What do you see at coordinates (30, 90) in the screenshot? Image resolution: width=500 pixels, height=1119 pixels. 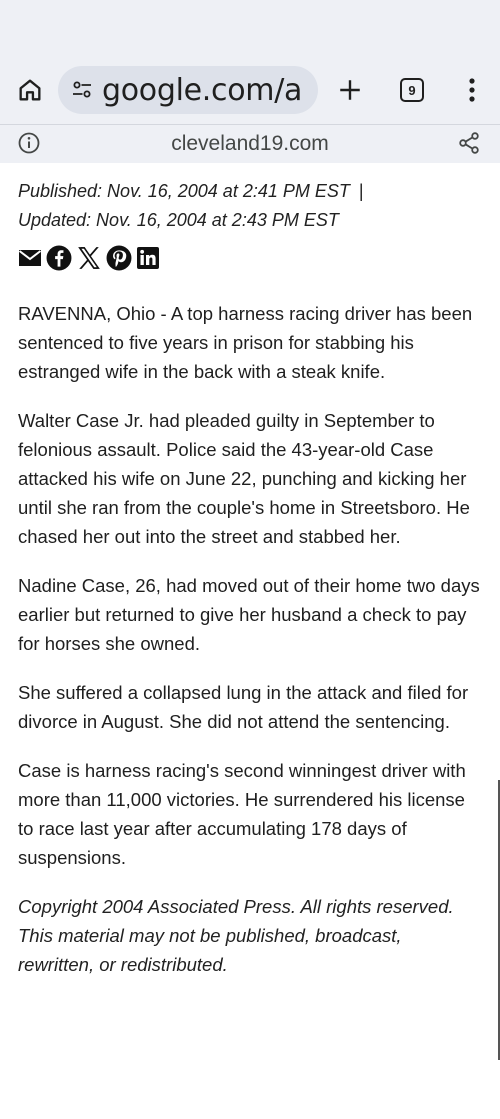 I see `home-icon` at bounding box center [30, 90].